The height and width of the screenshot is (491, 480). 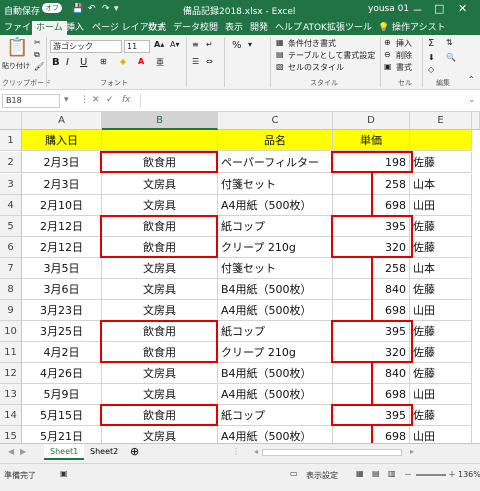 What do you see at coordinates (110, 100) in the screenshot?
I see `confirm-entry-icon: ✓` at bounding box center [110, 100].